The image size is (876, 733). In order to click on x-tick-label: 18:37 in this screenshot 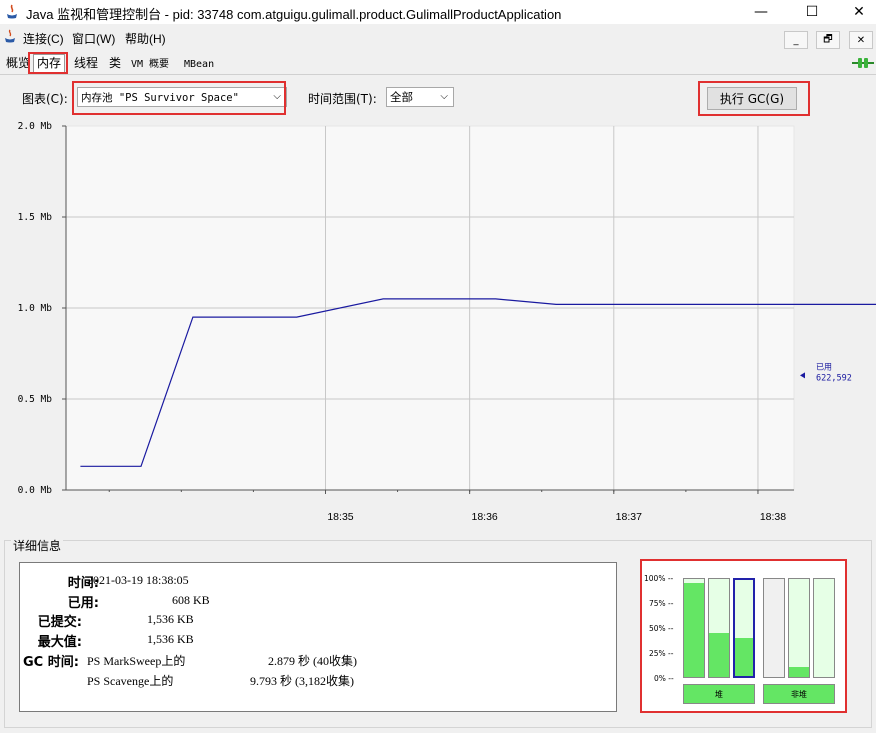, I will do `click(629, 517)`.